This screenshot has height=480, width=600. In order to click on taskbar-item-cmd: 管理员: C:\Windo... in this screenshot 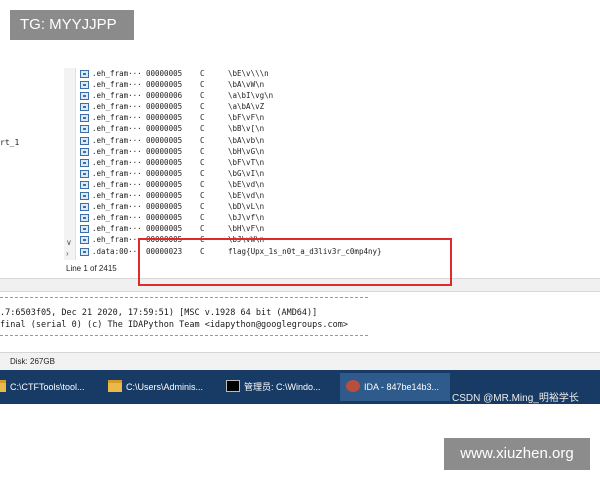, I will do `click(277, 387)`.